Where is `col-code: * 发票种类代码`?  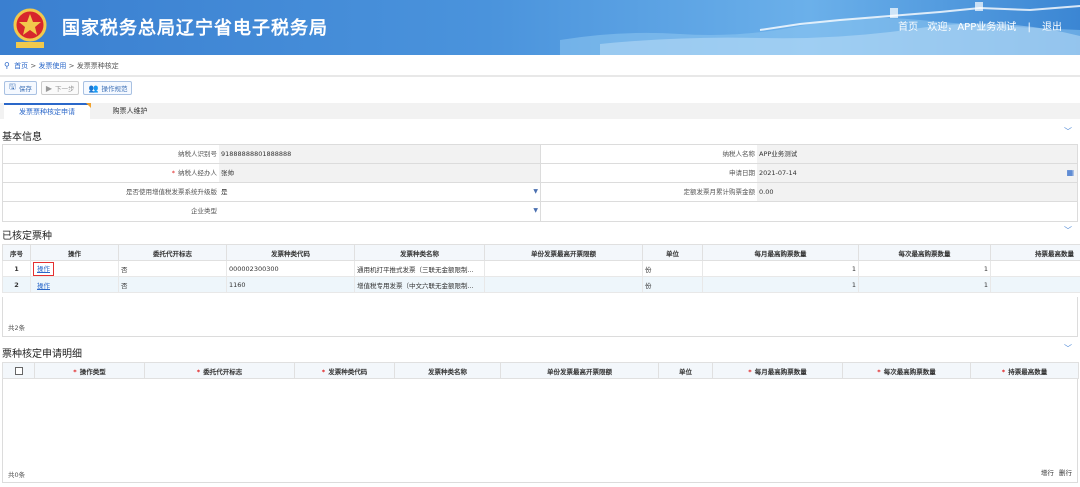
col-code: * 发票种类代码 is located at coordinates (344, 370).